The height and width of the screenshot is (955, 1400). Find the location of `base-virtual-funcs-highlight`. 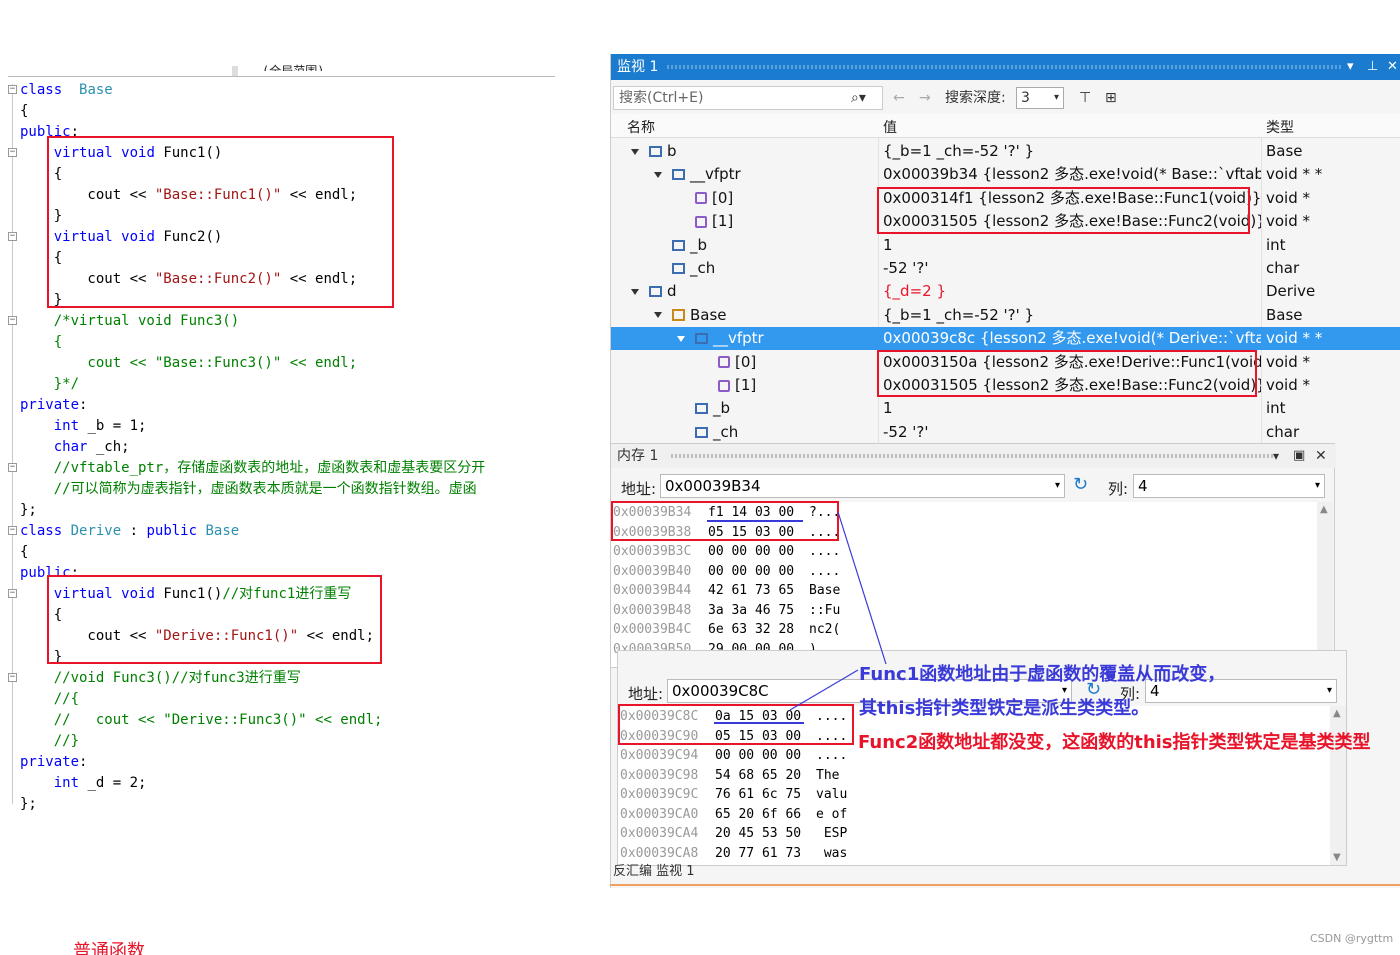

base-virtual-funcs-highlight is located at coordinates (220, 222).